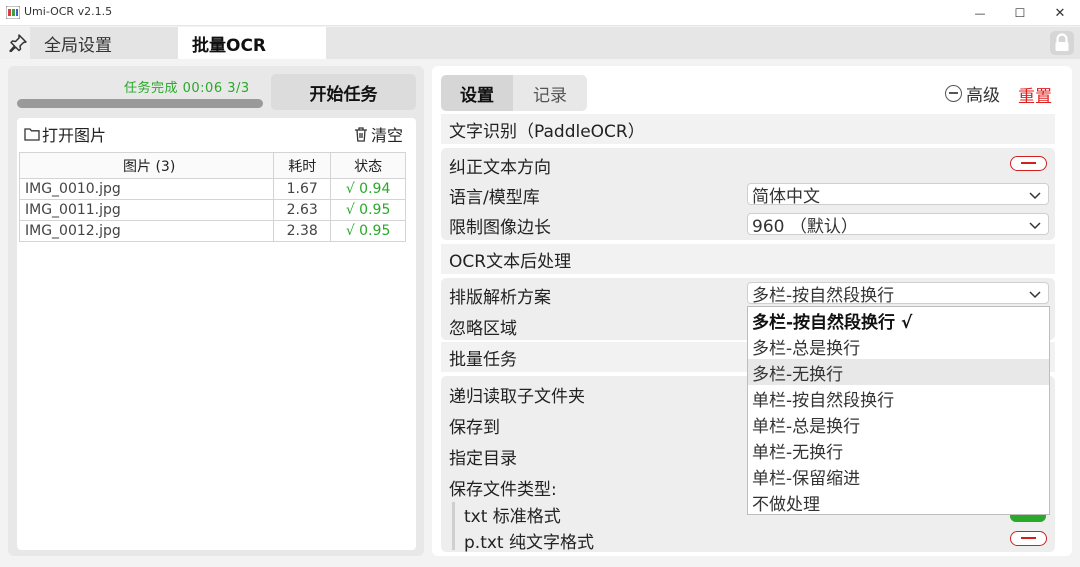 Image resolution: width=1080 pixels, height=567 pixels. Describe the element at coordinates (898, 320) in the screenshot. I see `dropdown-option: 多栏-按自然段换行 √` at that location.